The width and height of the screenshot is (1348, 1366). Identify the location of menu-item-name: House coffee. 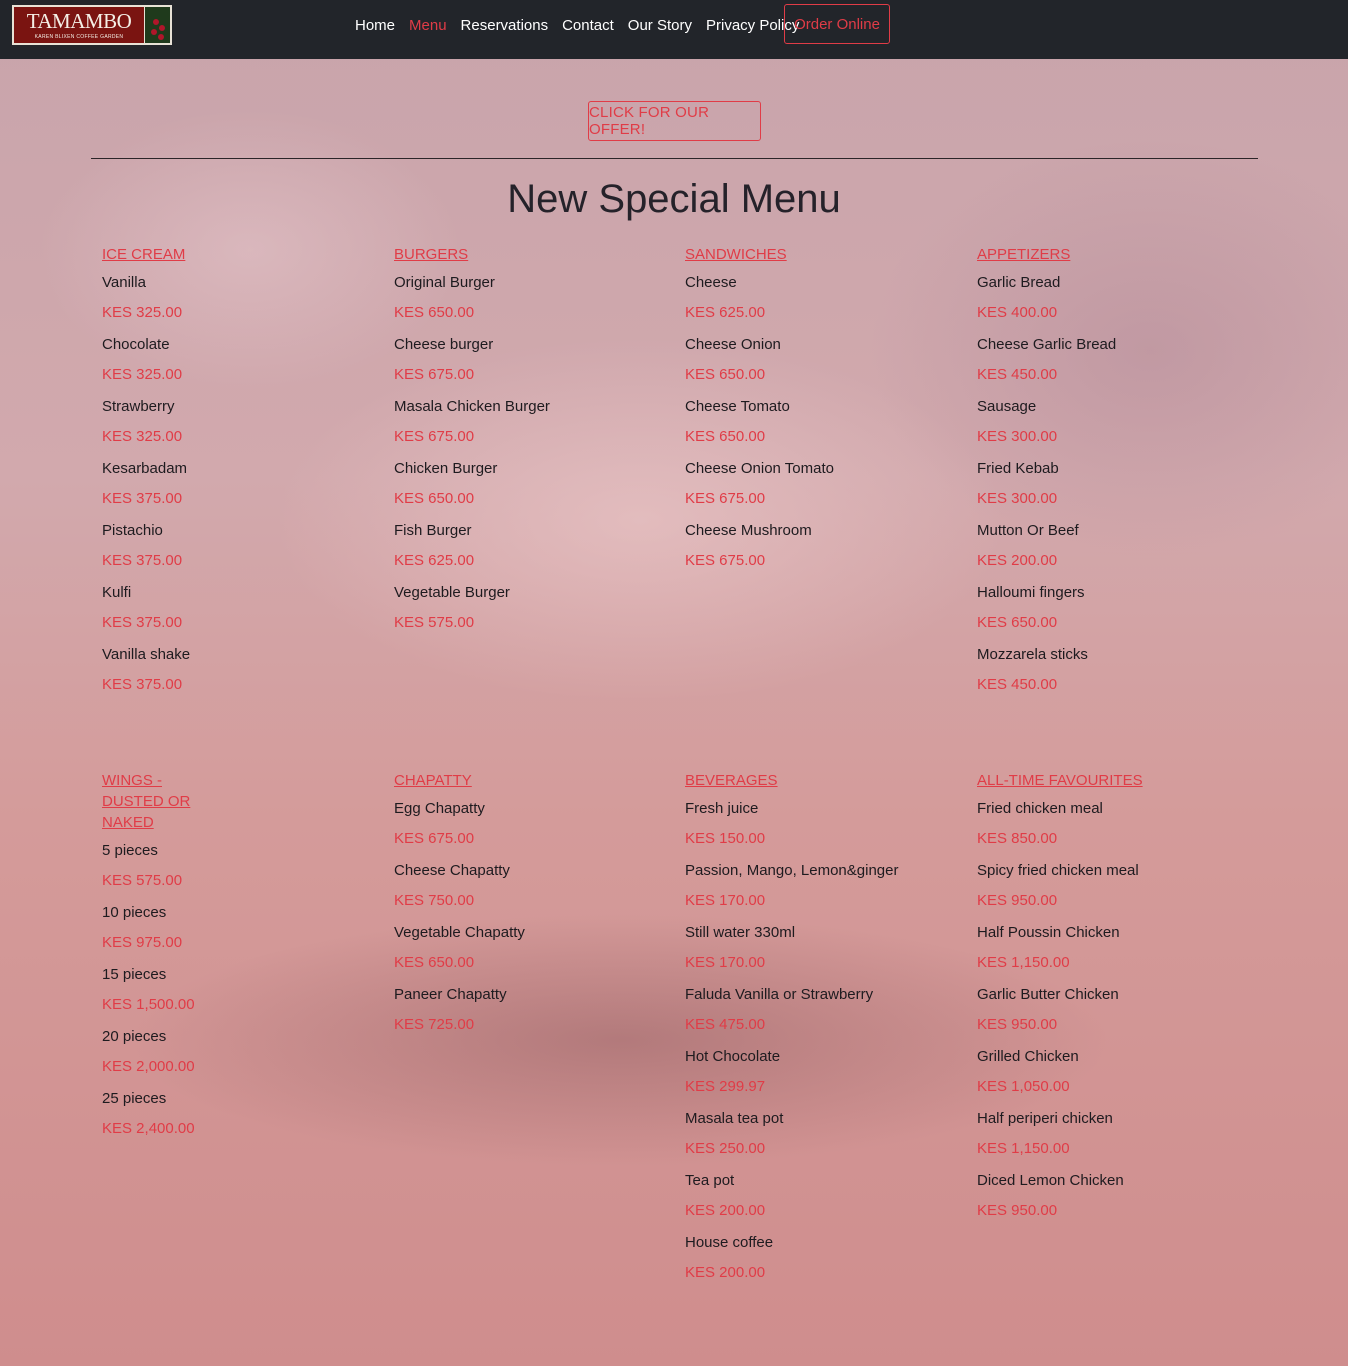
(729, 1242).